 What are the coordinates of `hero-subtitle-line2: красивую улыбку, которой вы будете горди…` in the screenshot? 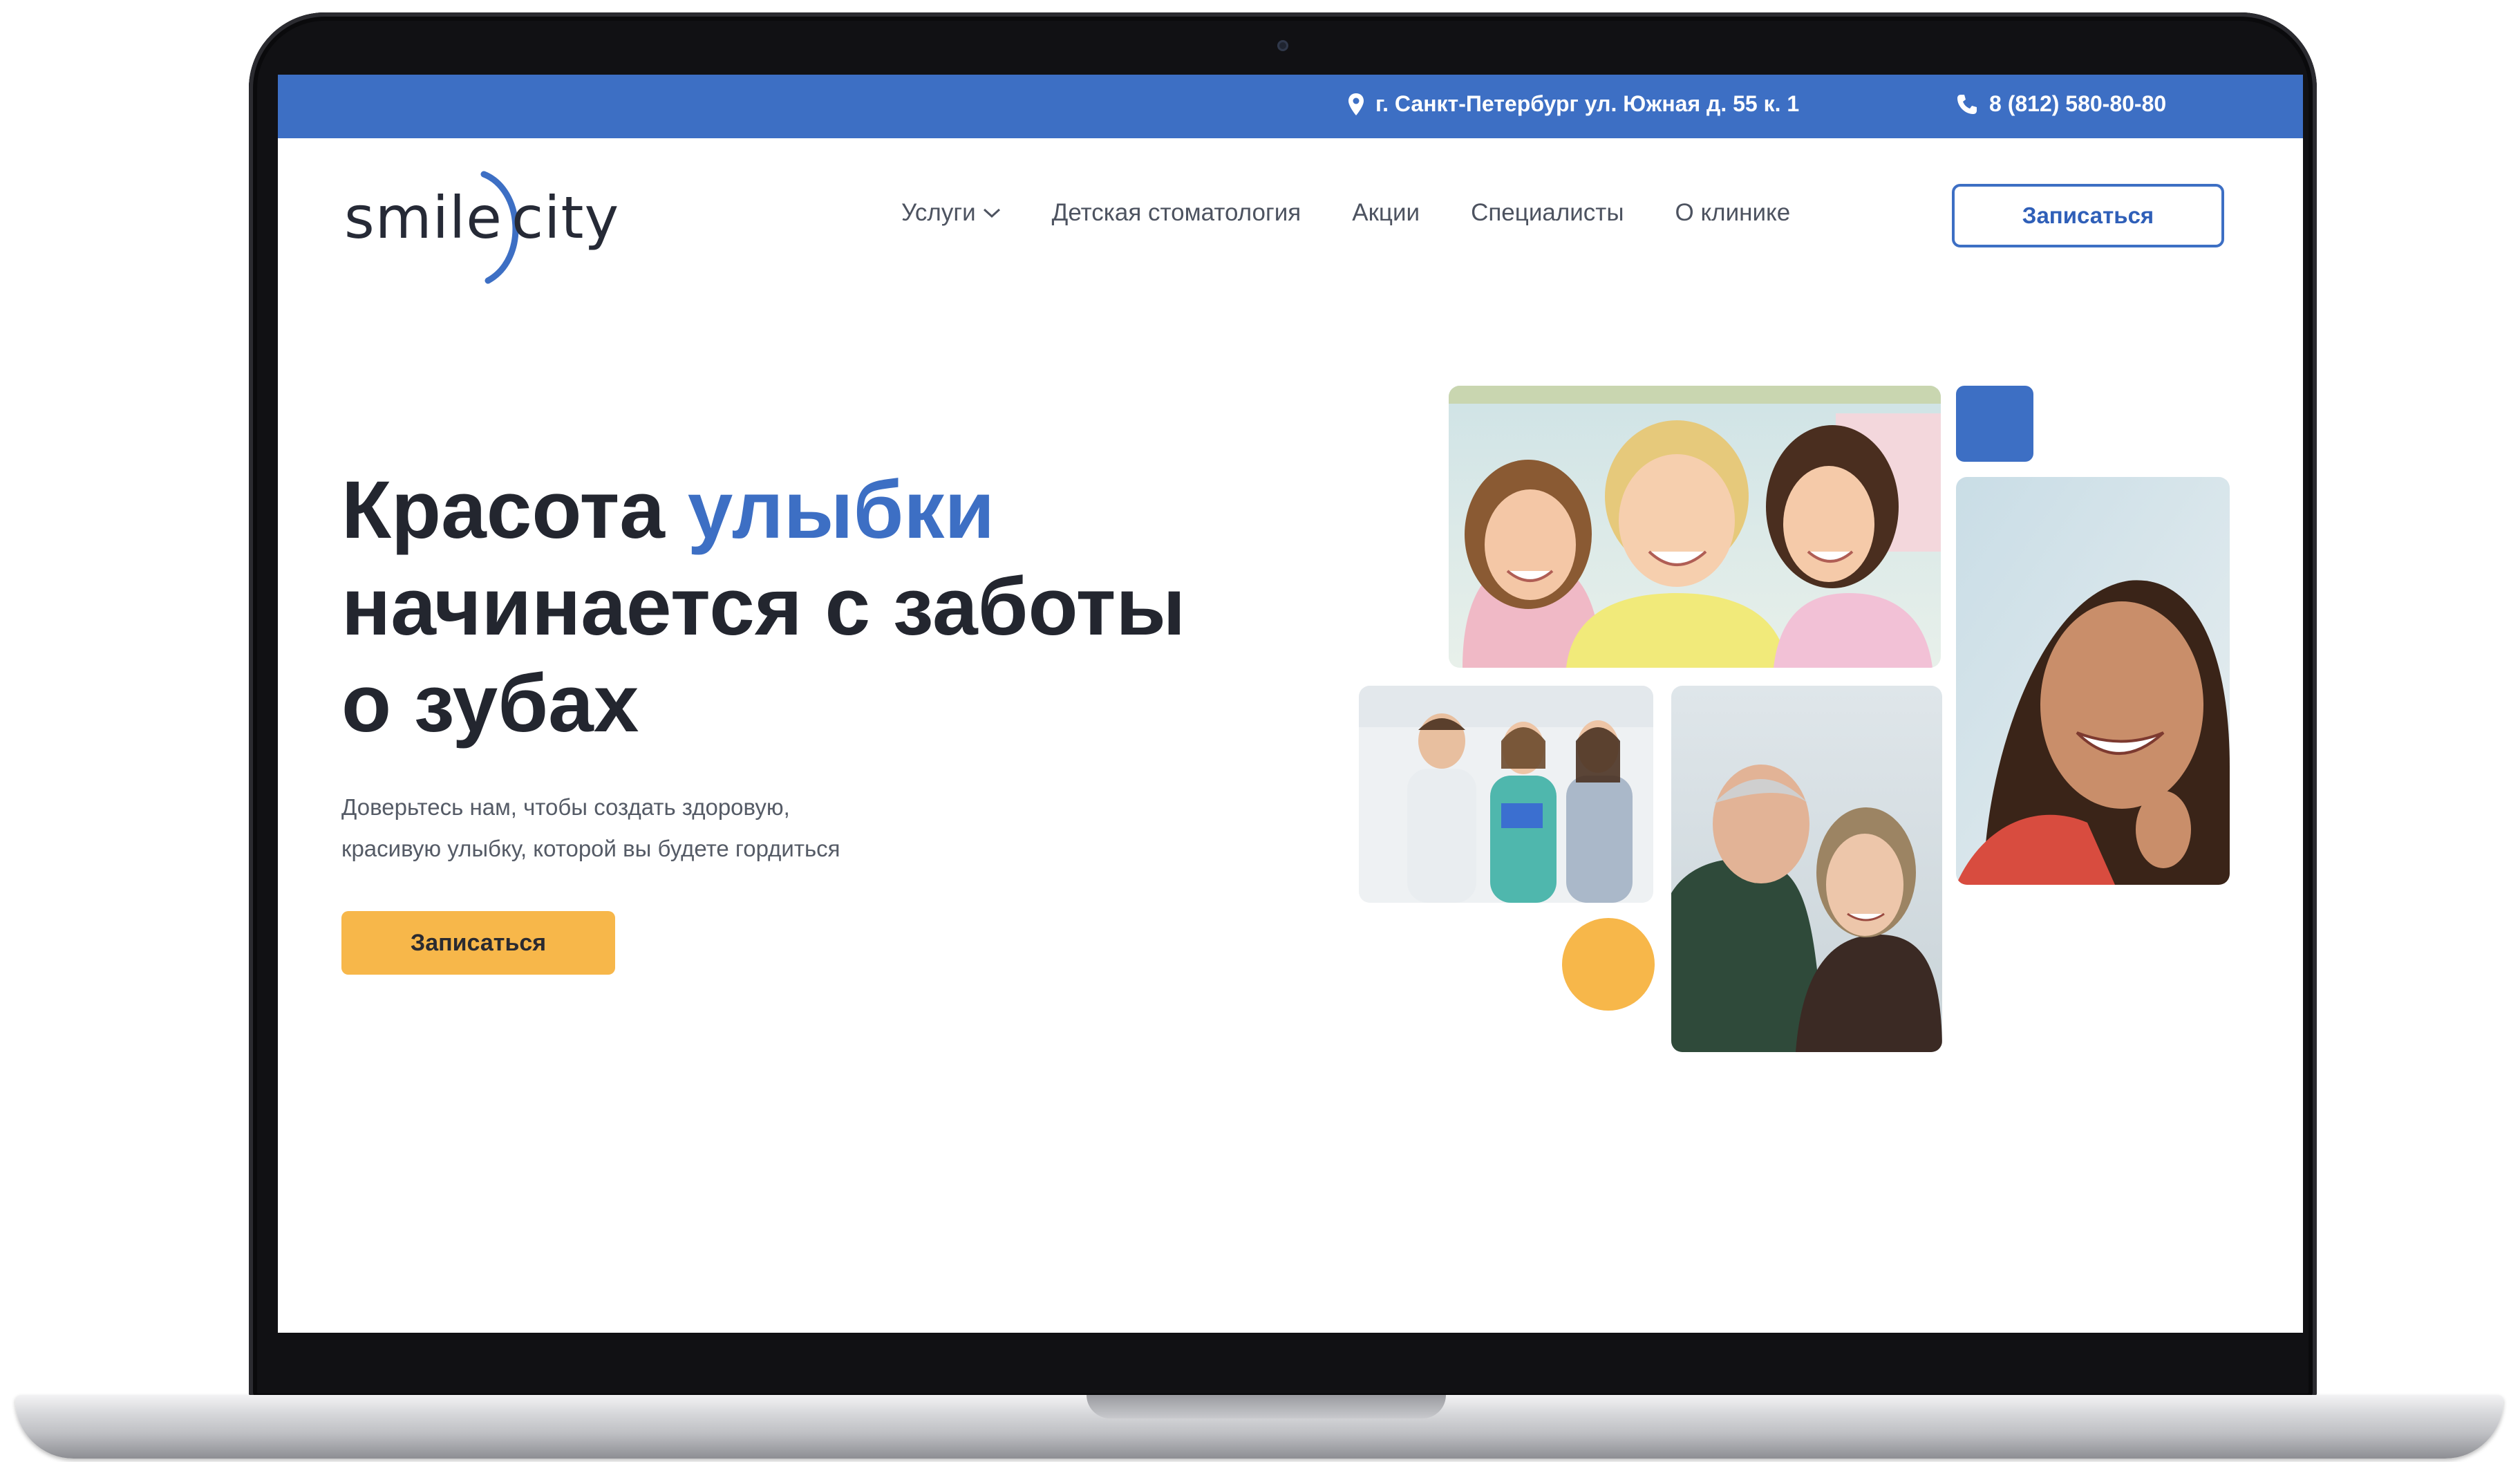 It's located at (590, 848).